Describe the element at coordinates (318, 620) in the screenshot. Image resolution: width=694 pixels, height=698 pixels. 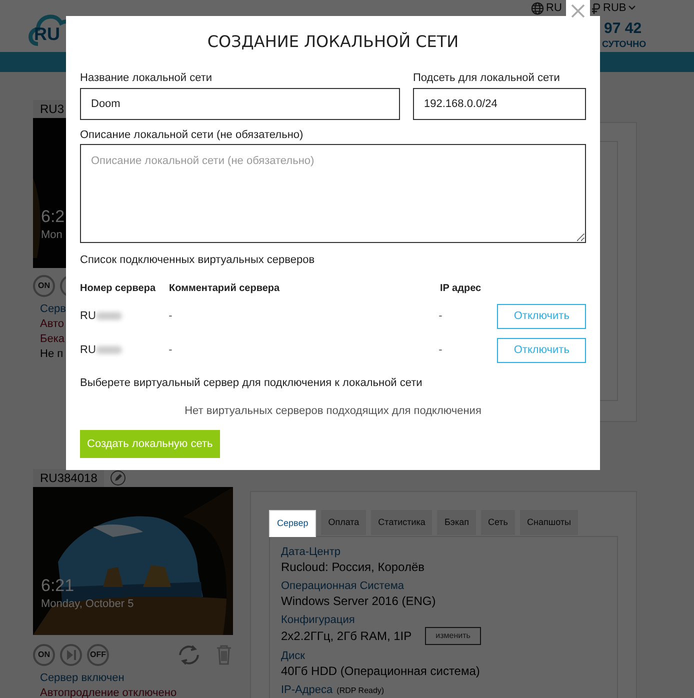
I see `field-label: Конфигурация` at that location.